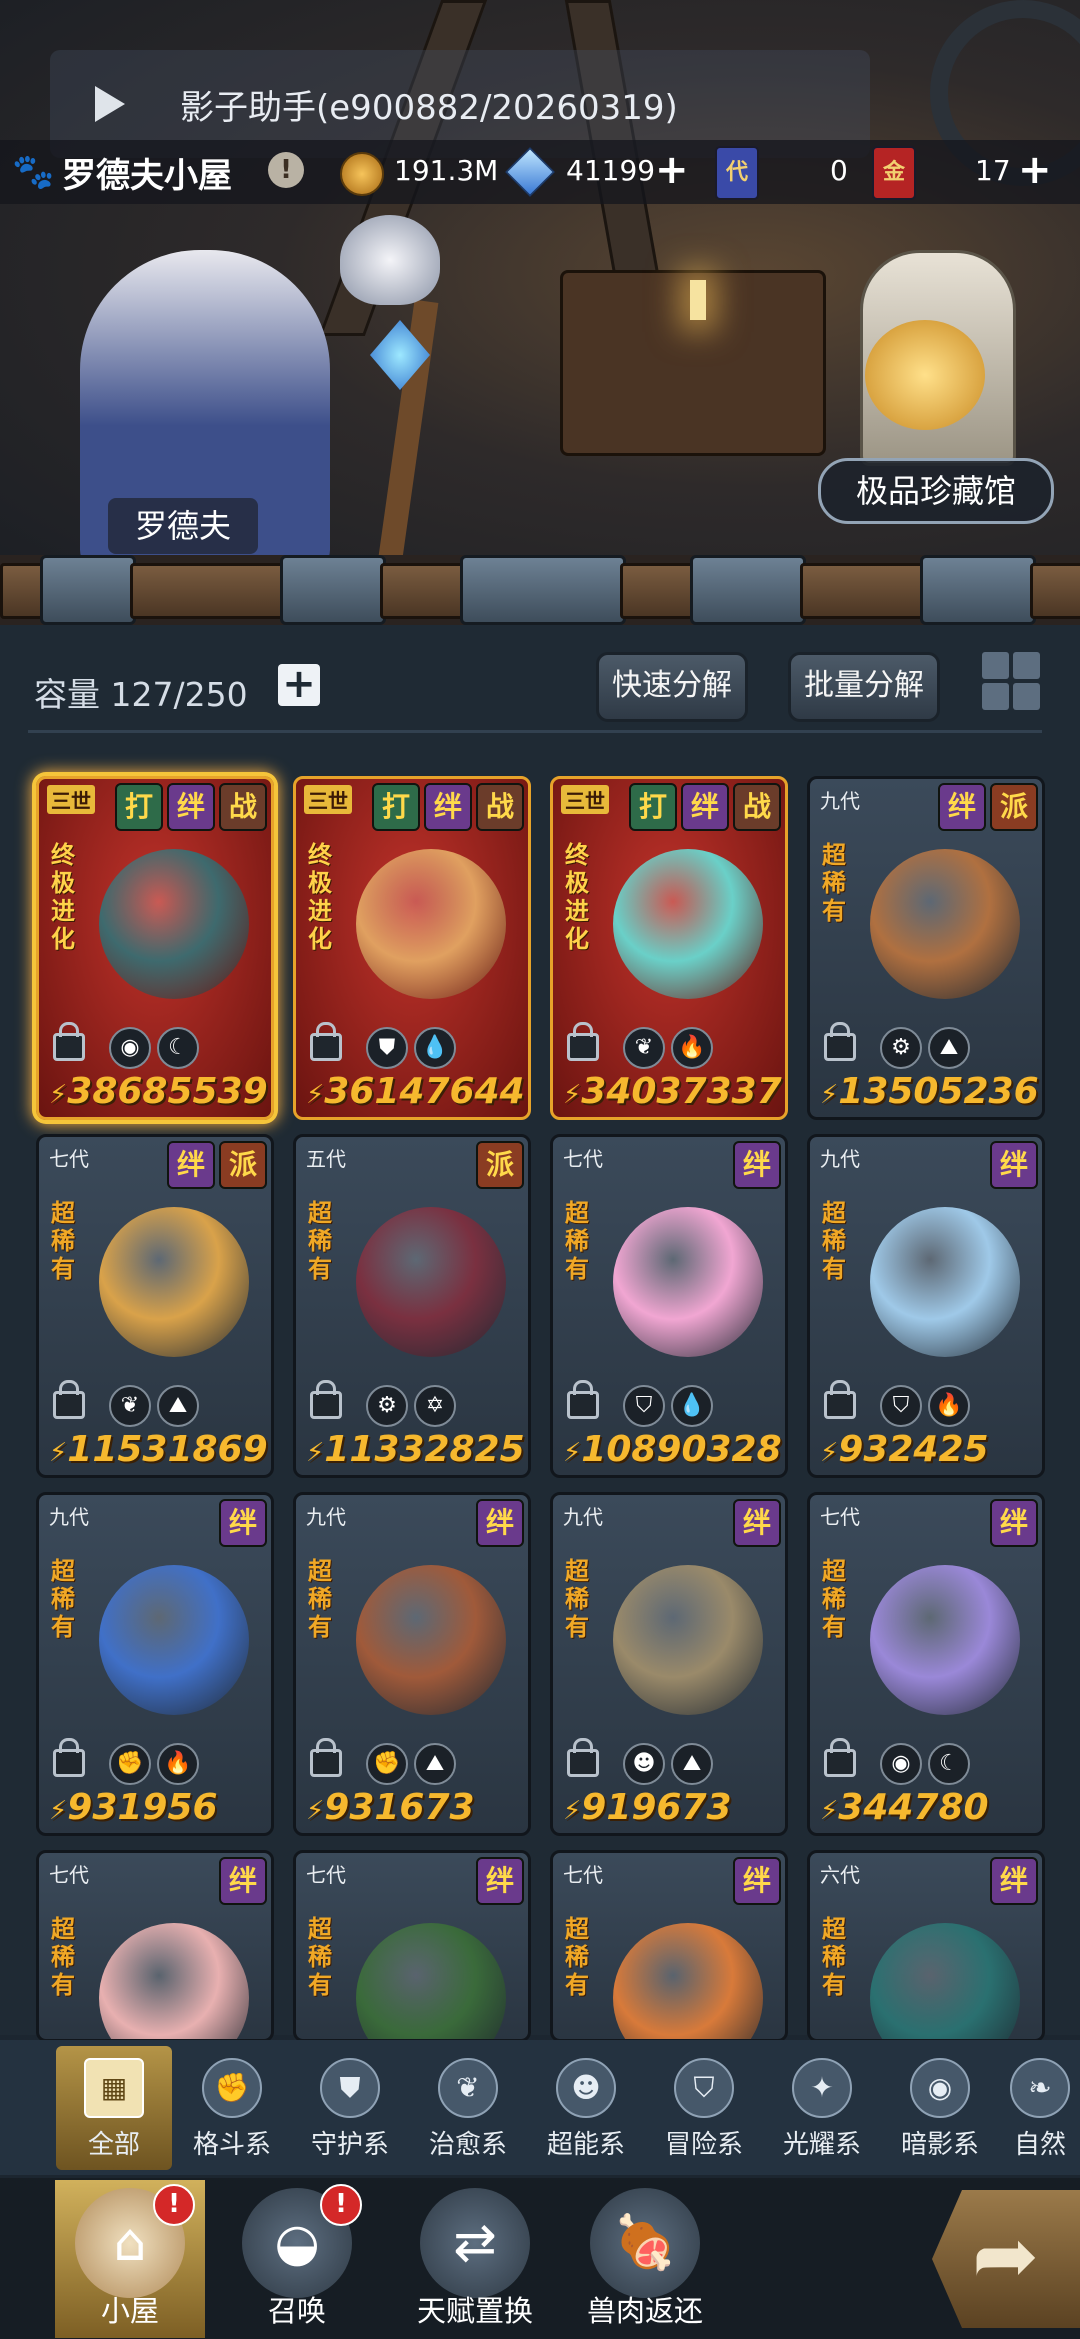 Image resolution: width=1080 pixels, height=2339 pixels. Describe the element at coordinates (299, 685) in the screenshot. I see `expand-capacity-button: +` at that location.